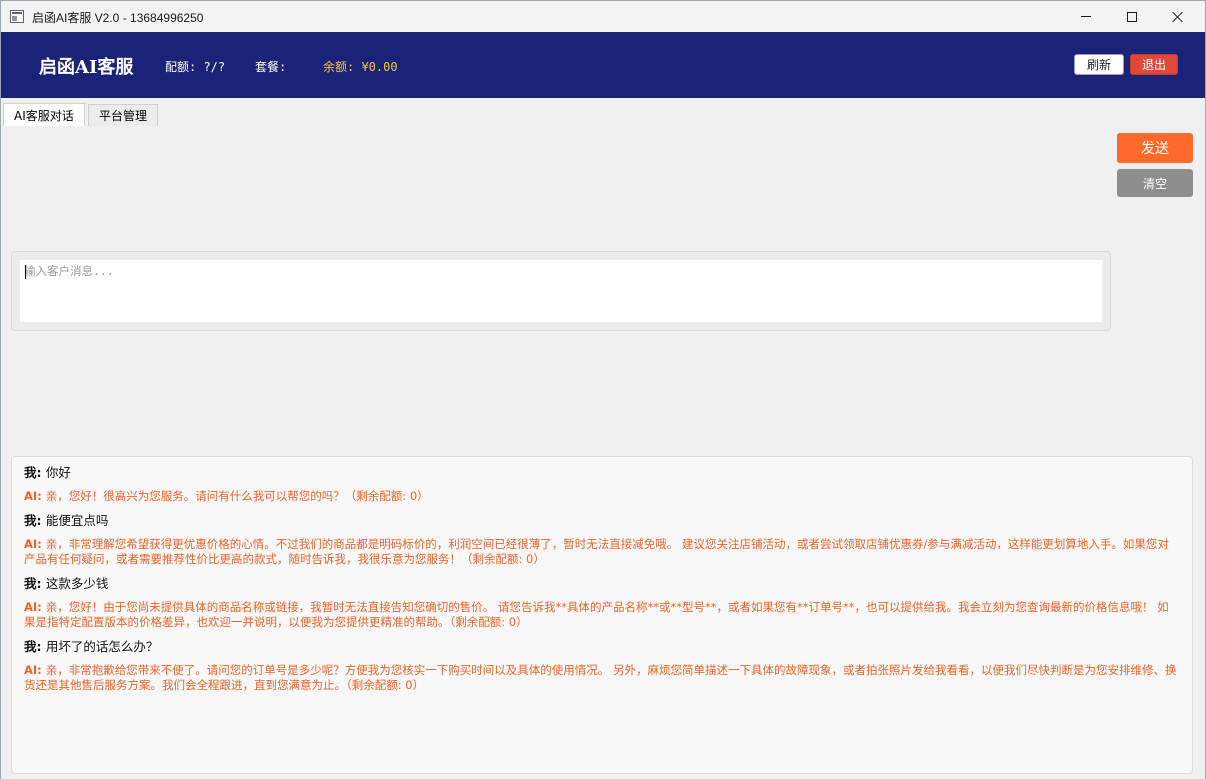 This screenshot has width=1206, height=779. I want to click on minimize-icon, so click(1086, 16).